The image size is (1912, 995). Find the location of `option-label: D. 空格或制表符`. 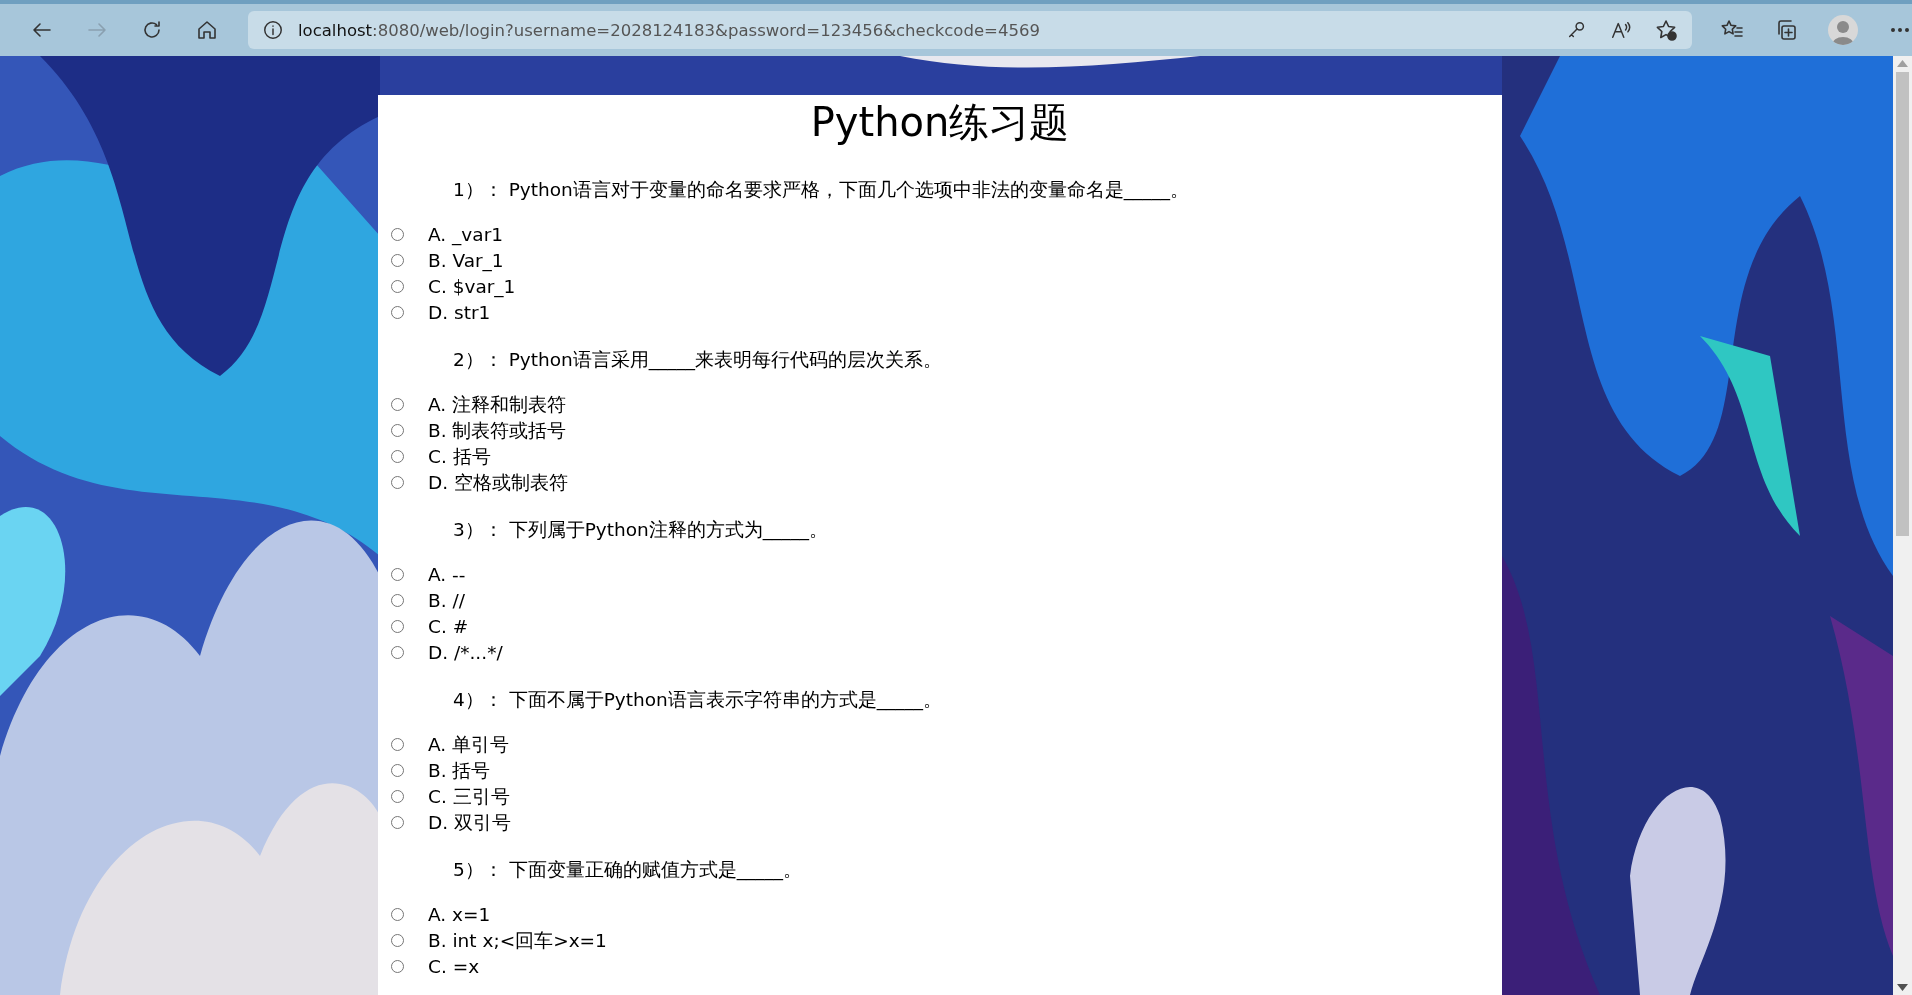

option-label: D. 空格或制表符 is located at coordinates (498, 482).